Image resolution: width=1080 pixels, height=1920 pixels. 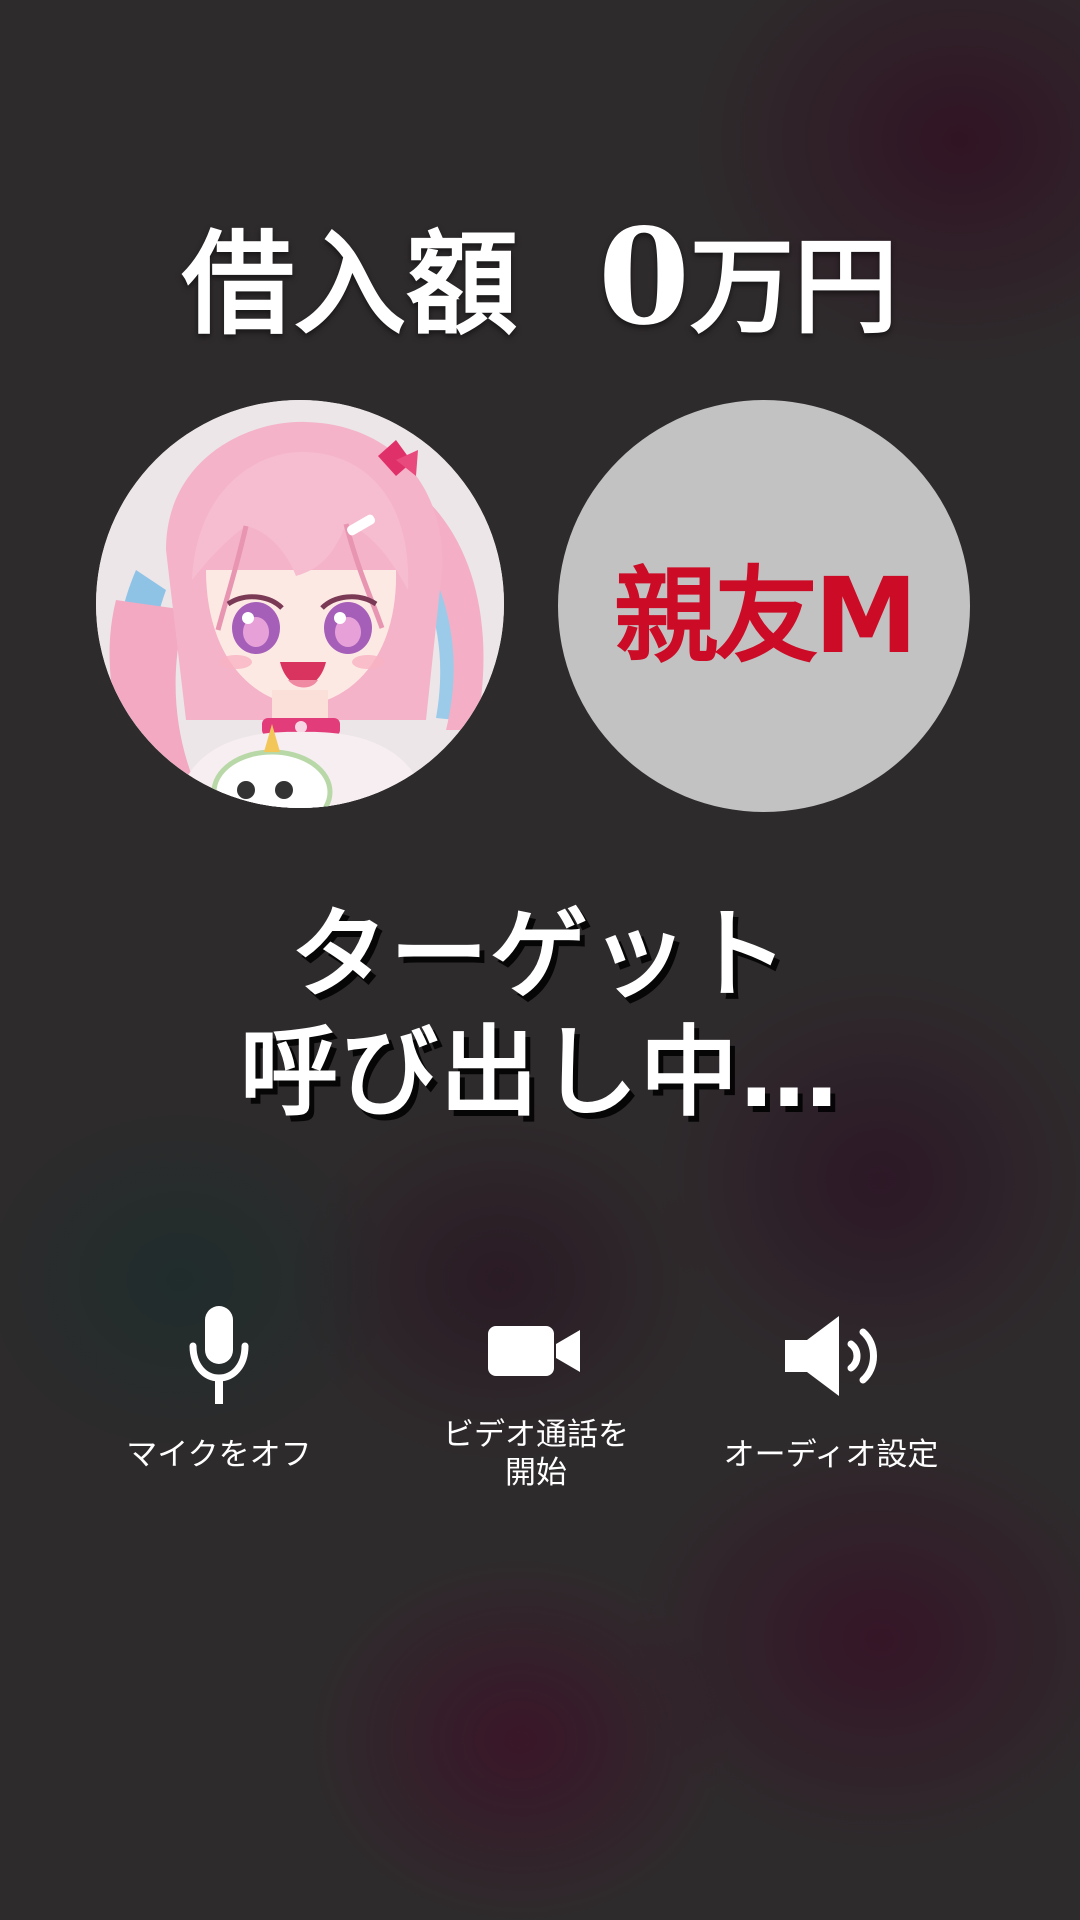 I want to click on loan-amount-unit: 万円, so click(x=793, y=286).